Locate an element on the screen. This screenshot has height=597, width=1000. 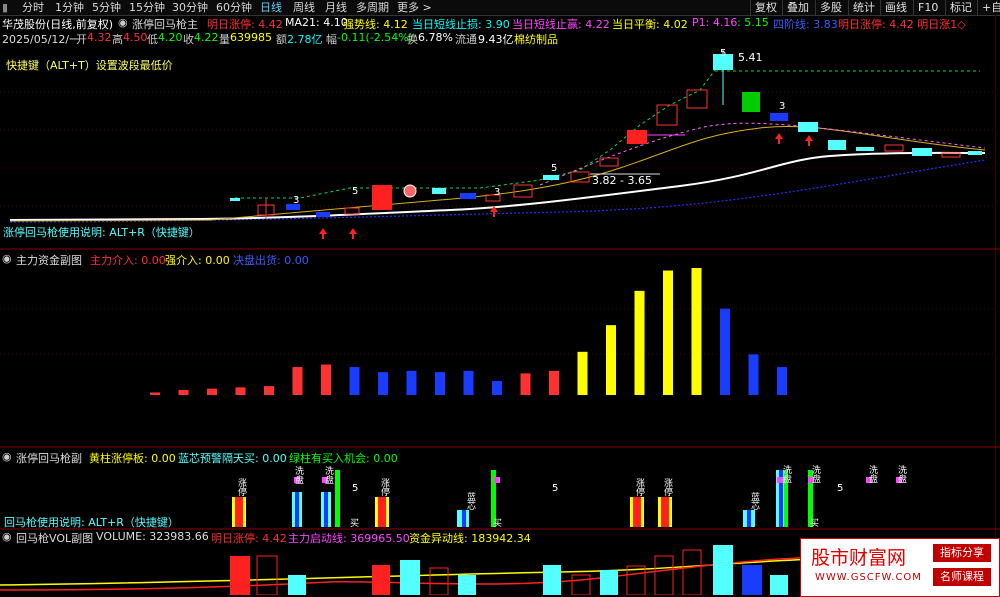
btn-mark: 标记 is located at coordinates (960, 7).